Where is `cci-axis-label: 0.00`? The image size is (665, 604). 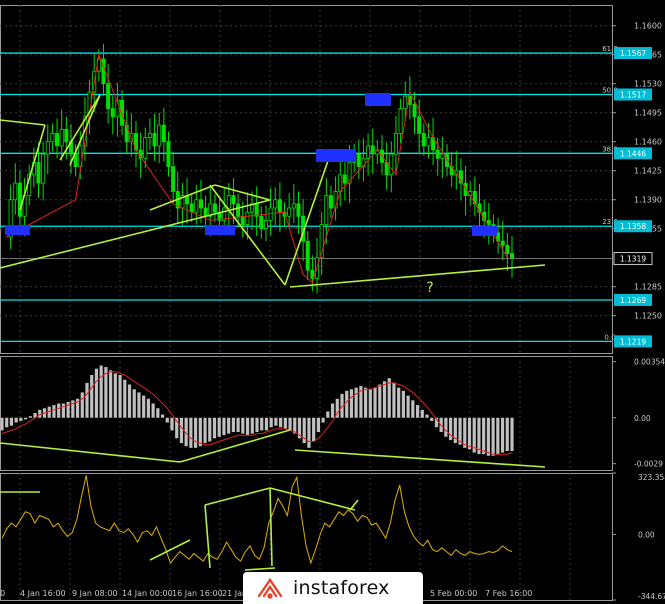 cci-axis-label: 0.00 is located at coordinates (646, 534).